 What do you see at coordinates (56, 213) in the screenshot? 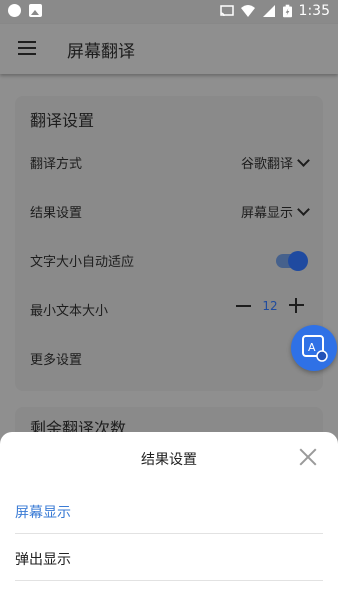
I see `row-label: 结果设置` at bounding box center [56, 213].